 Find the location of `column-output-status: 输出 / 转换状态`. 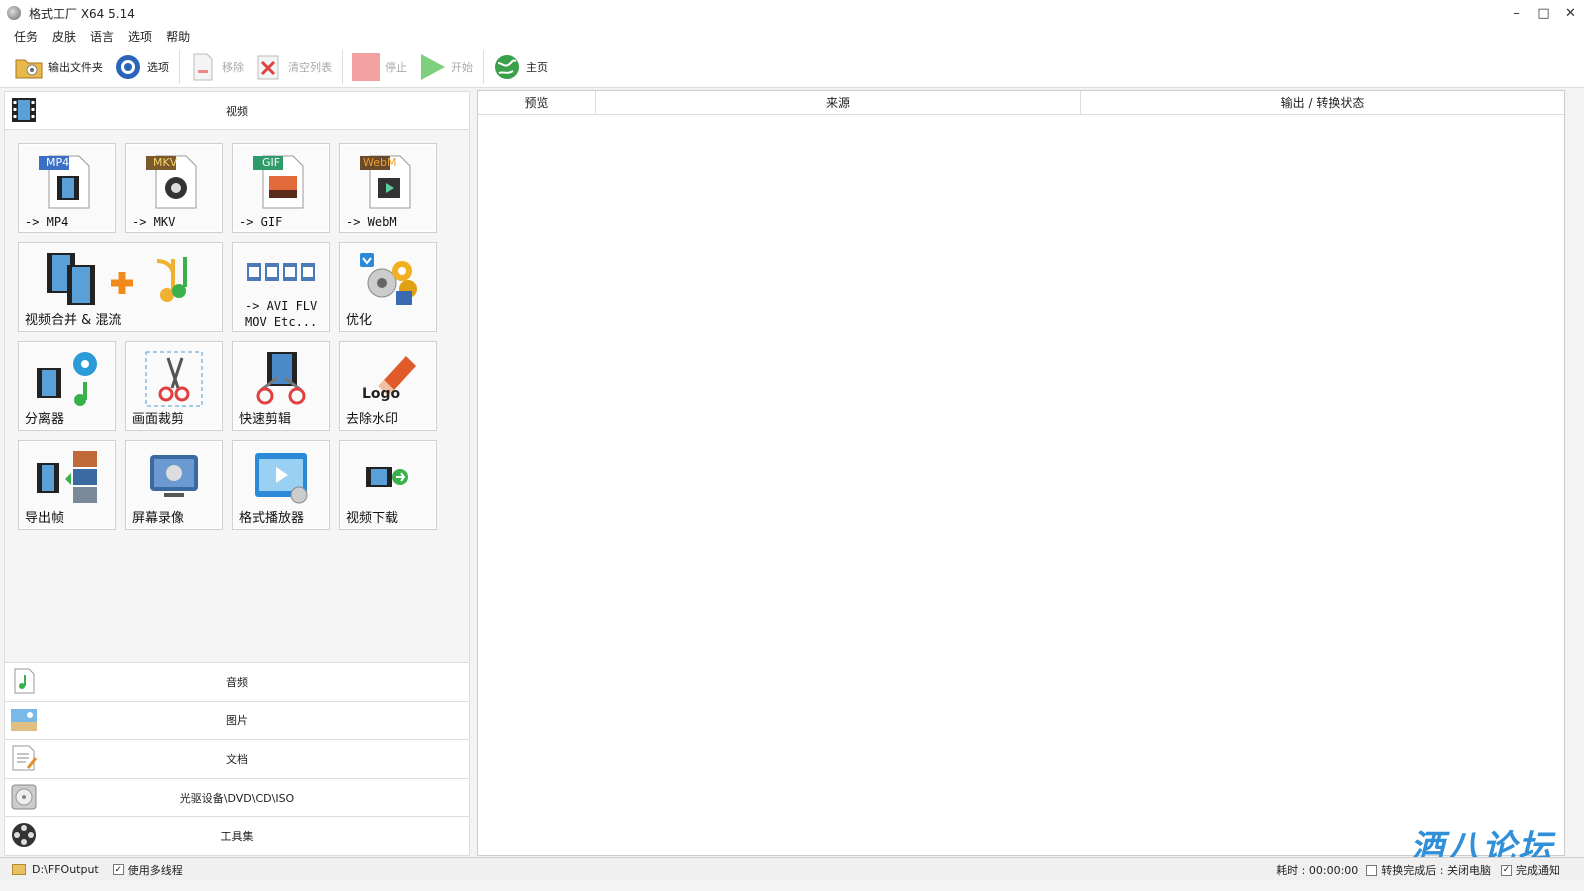

column-output-status: 输出 / 转换状态 is located at coordinates (1322, 103).